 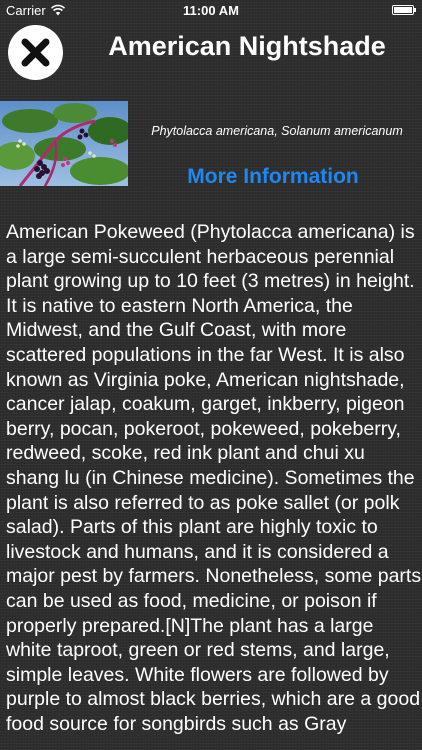 I want to click on more-information-link: More Information, so click(x=273, y=177).